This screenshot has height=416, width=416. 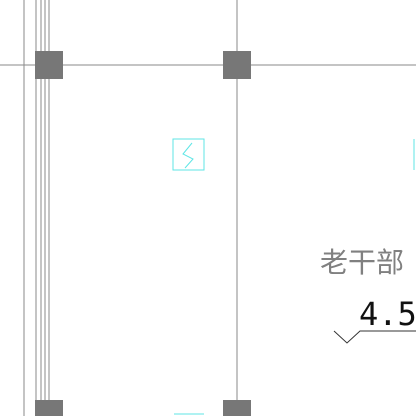 I want to click on column-top-left, so click(x=49, y=65).